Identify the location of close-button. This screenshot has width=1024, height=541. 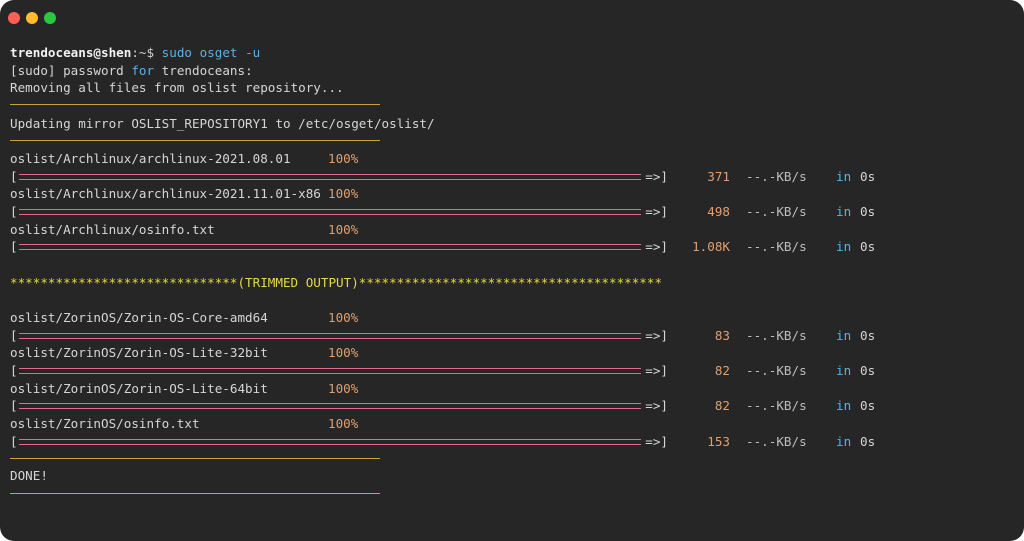
(14, 18).